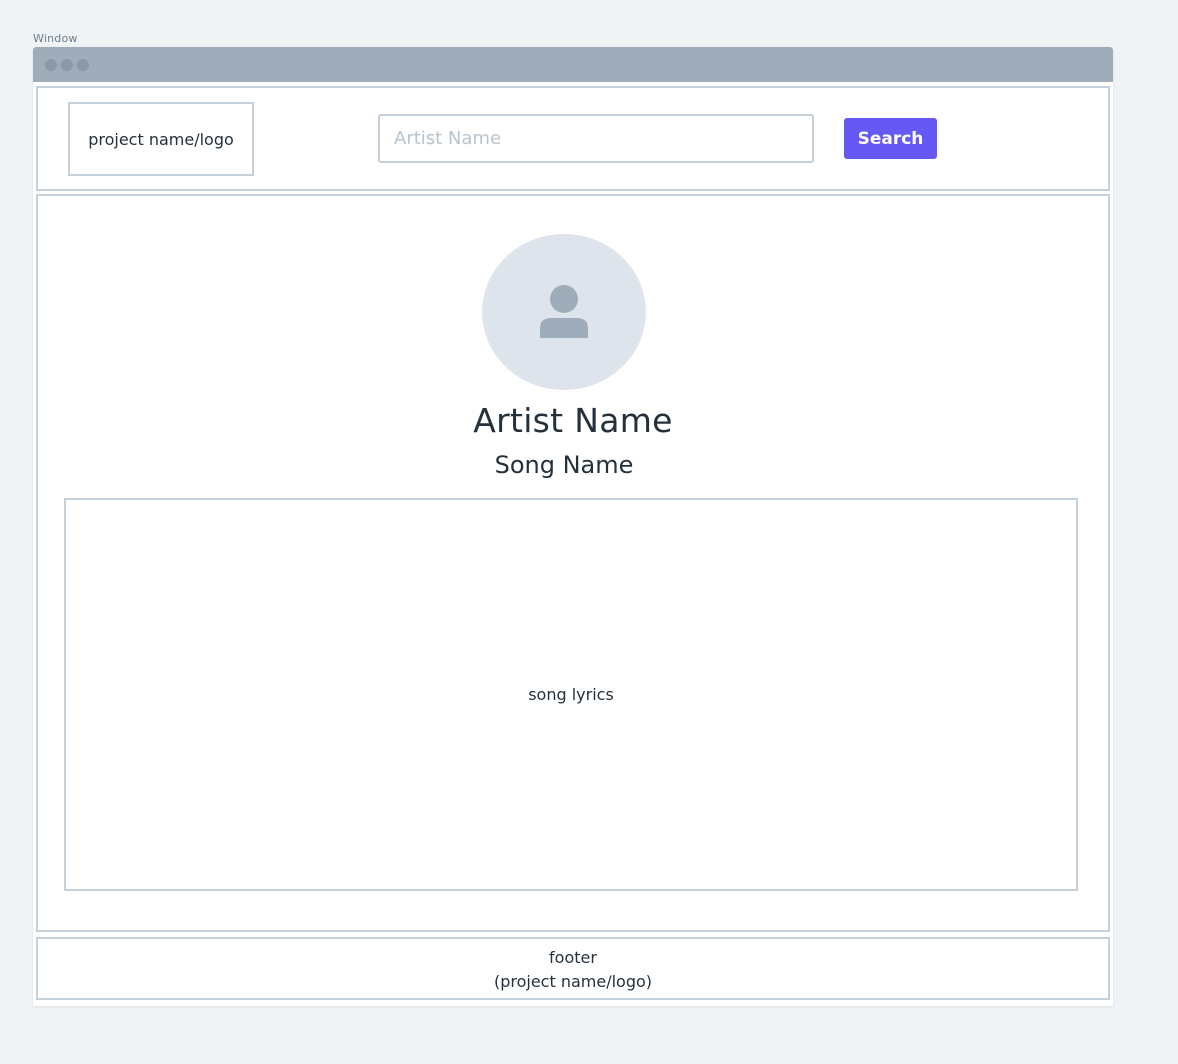 The height and width of the screenshot is (1064, 1178). I want to click on artist-avatar, so click(564, 312).